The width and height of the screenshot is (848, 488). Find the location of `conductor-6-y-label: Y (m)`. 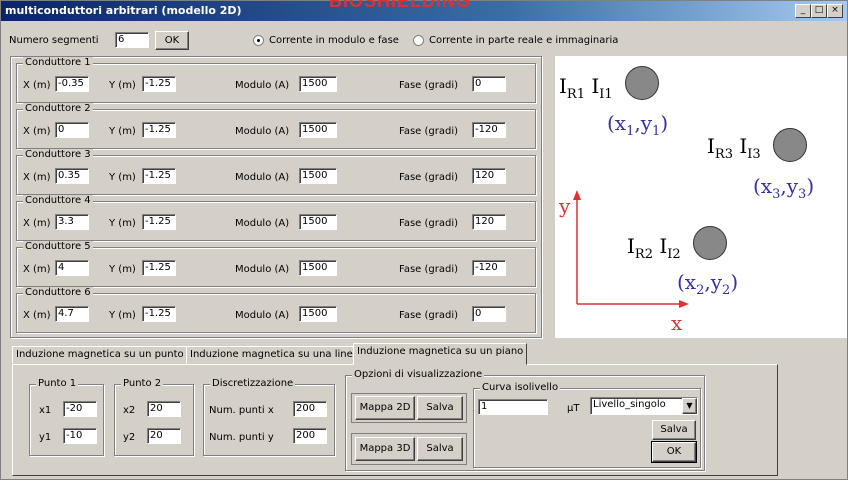

conductor-6-y-label: Y (m) is located at coordinates (122, 315).